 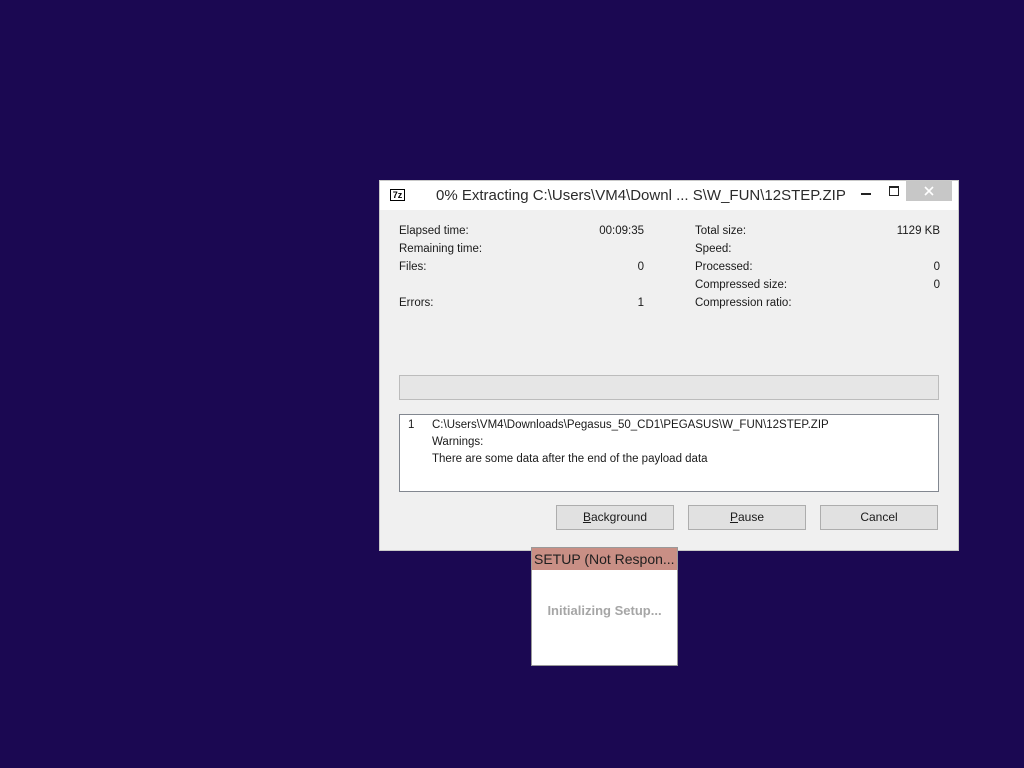 I want to click on compressed-size-label: Compressed size:, so click(x=741, y=285).